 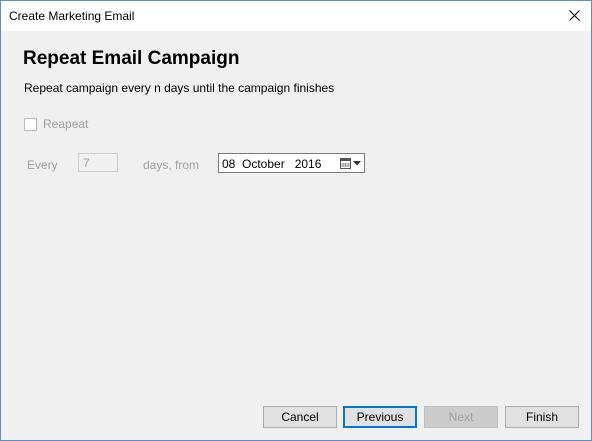 What do you see at coordinates (272, 164) in the screenshot?
I see `start-date-value: 08 October 2016` at bounding box center [272, 164].